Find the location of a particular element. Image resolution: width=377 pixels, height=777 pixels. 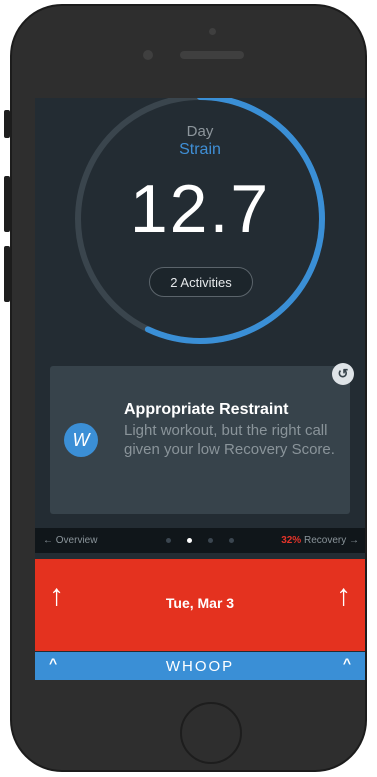

volume-down-button is located at coordinates (7, 274).